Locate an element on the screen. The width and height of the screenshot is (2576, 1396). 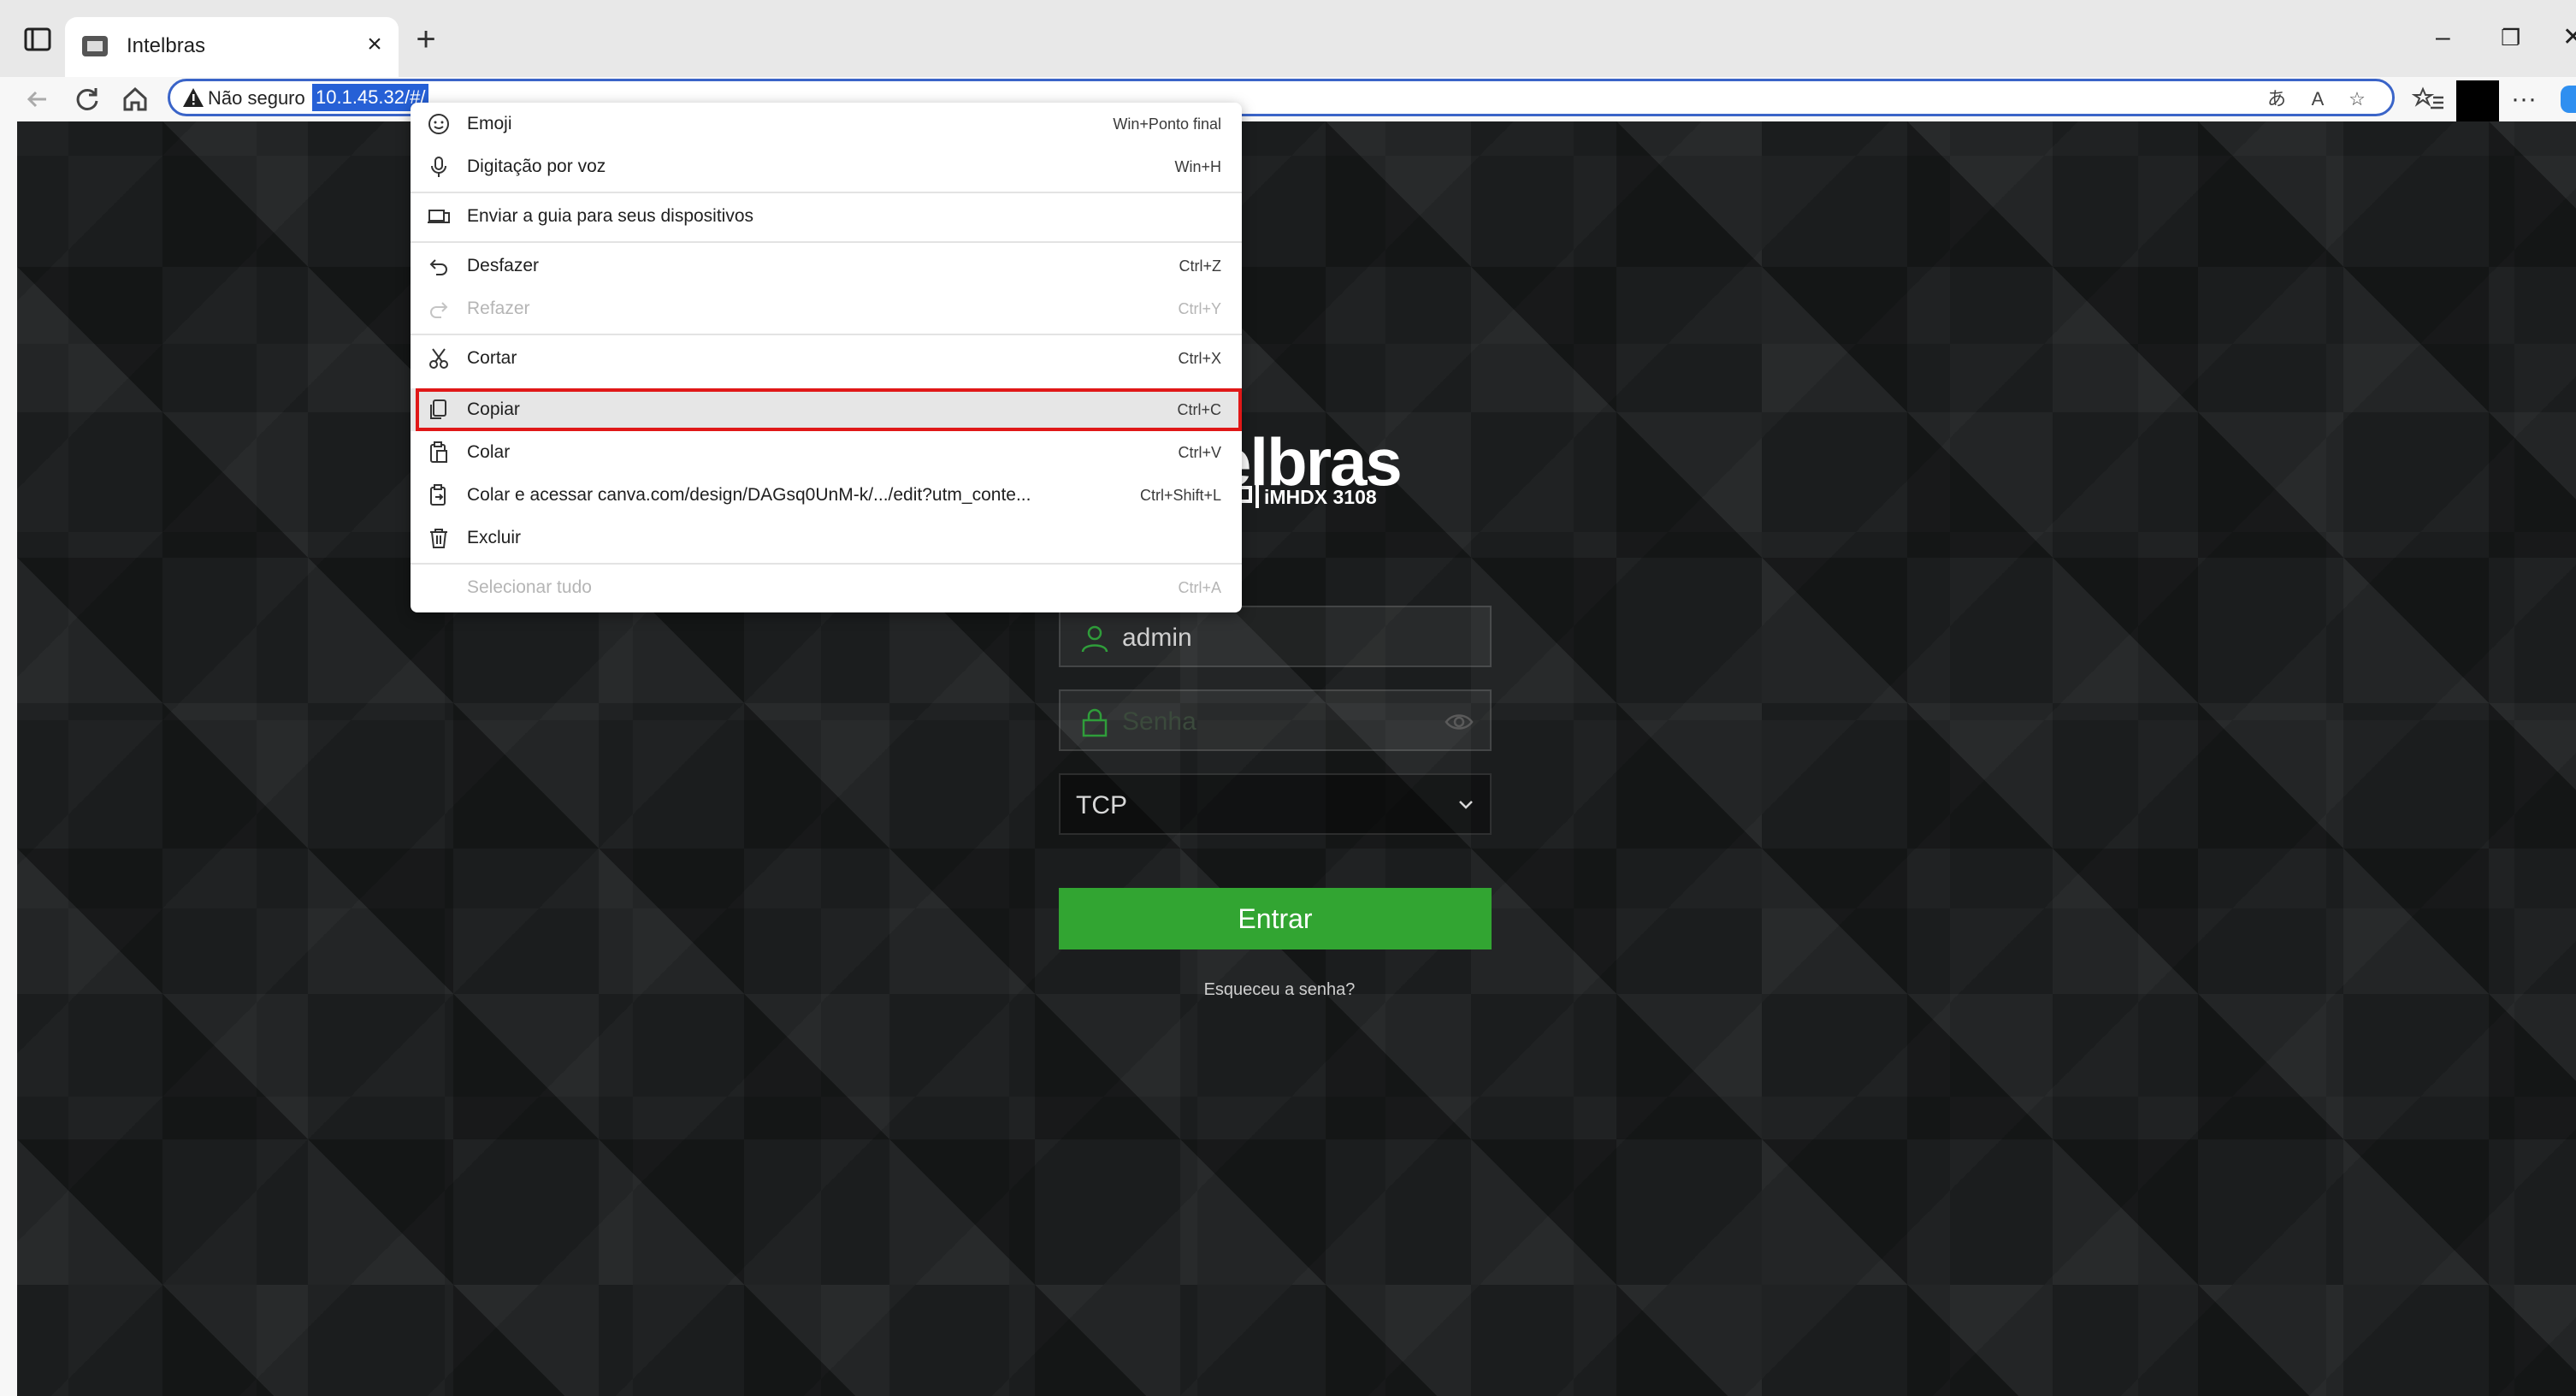
menu-item-label: Refazer is located at coordinates (498, 308).